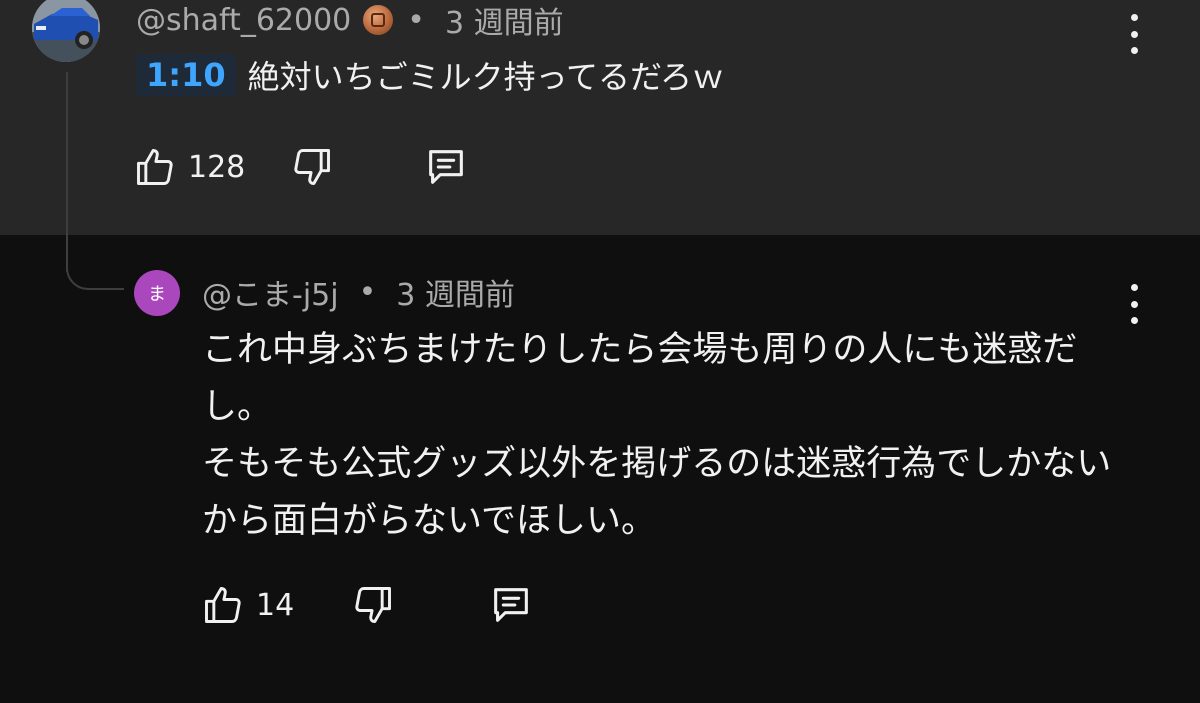 This screenshot has height=703, width=1200. What do you see at coordinates (270, 292) in the screenshot?
I see `reply-author: @こま-j5j` at bounding box center [270, 292].